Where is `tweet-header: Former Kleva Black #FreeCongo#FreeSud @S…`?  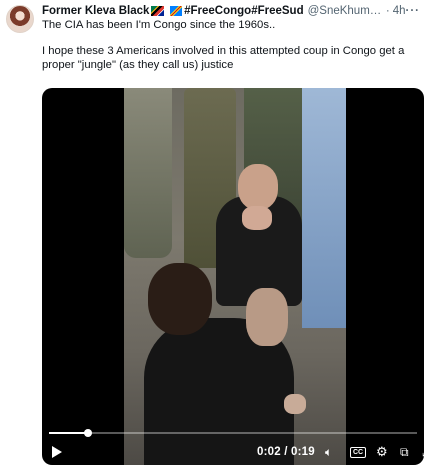
tweet-header: Former Kleva Black #FreeCongo#FreeSud @S… is located at coordinates (231, 10).